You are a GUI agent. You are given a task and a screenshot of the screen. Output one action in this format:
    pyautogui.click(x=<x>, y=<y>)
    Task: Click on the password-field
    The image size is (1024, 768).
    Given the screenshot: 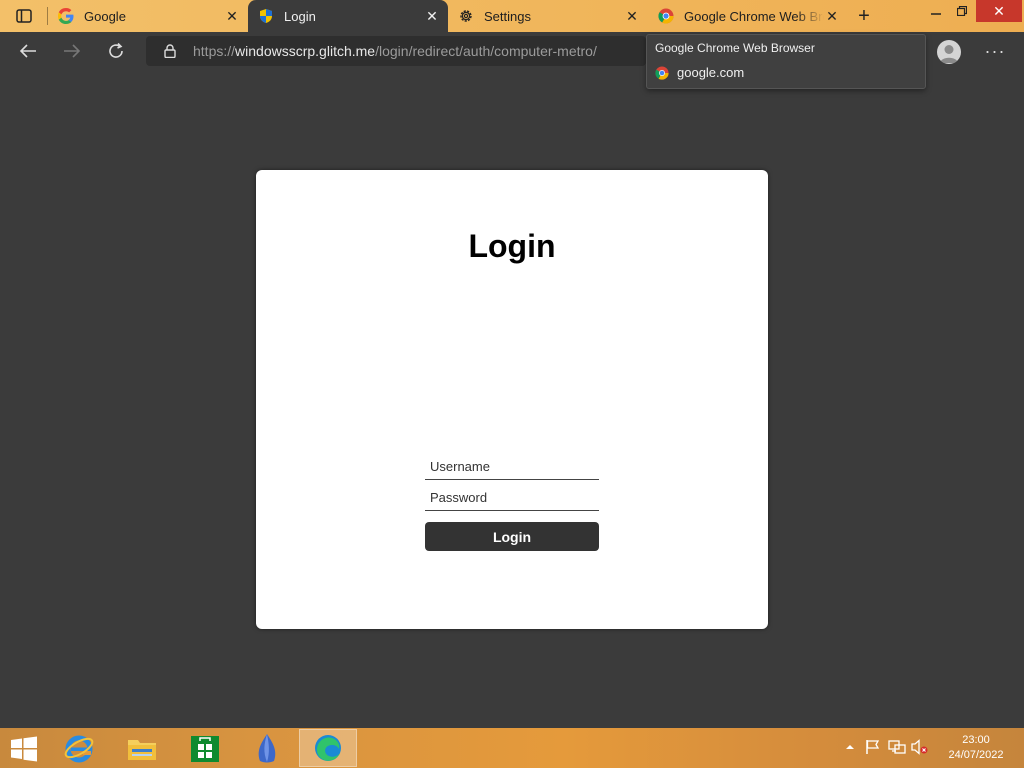 What is the action you would take?
    pyautogui.click(x=512, y=497)
    